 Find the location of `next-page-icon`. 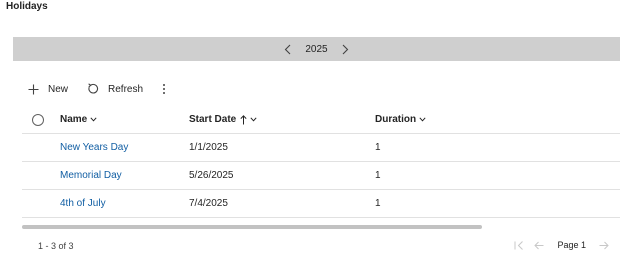

next-page-icon is located at coordinates (604, 245).